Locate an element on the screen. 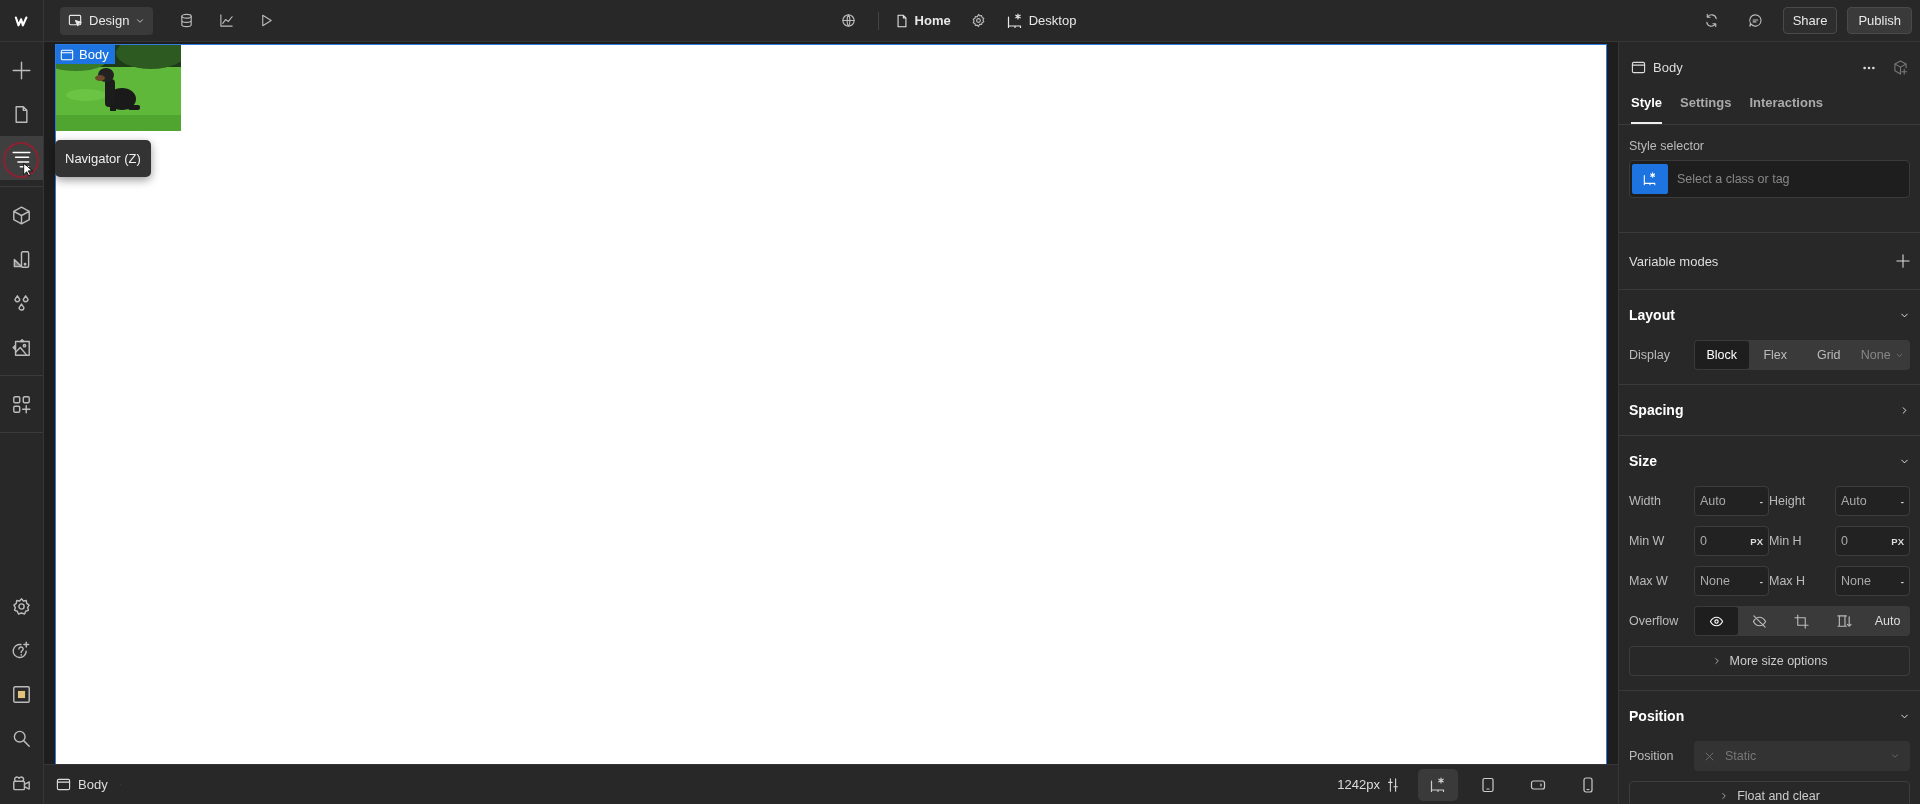 This screenshot has width=1920, height=804. section-header: Size is located at coordinates (1769, 461).